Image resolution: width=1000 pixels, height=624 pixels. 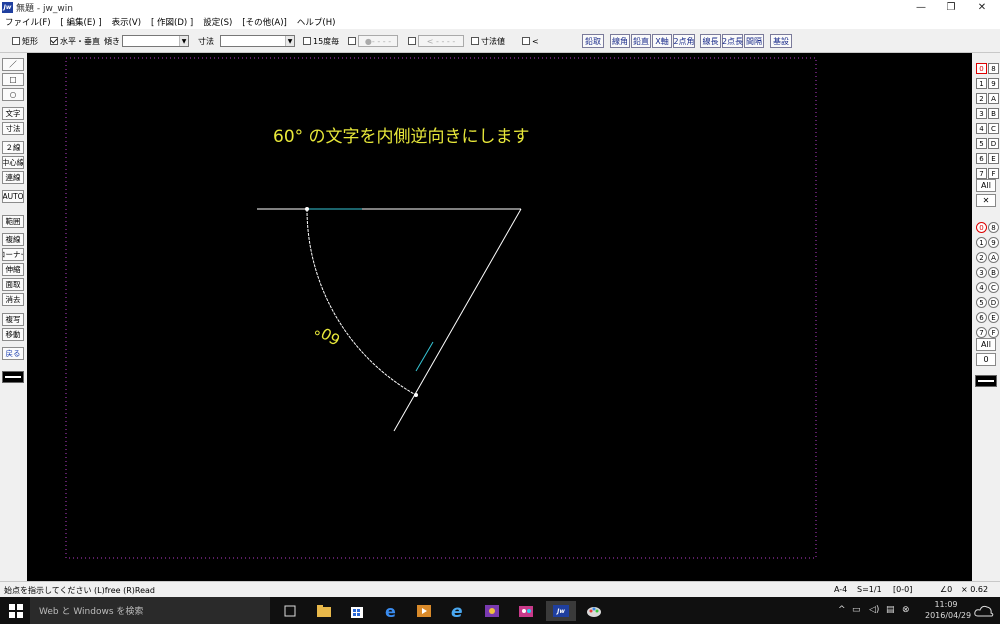 What do you see at coordinates (264, 22) in the screenshot?
I see `menu-other: [その他(A)]` at bounding box center [264, 22].